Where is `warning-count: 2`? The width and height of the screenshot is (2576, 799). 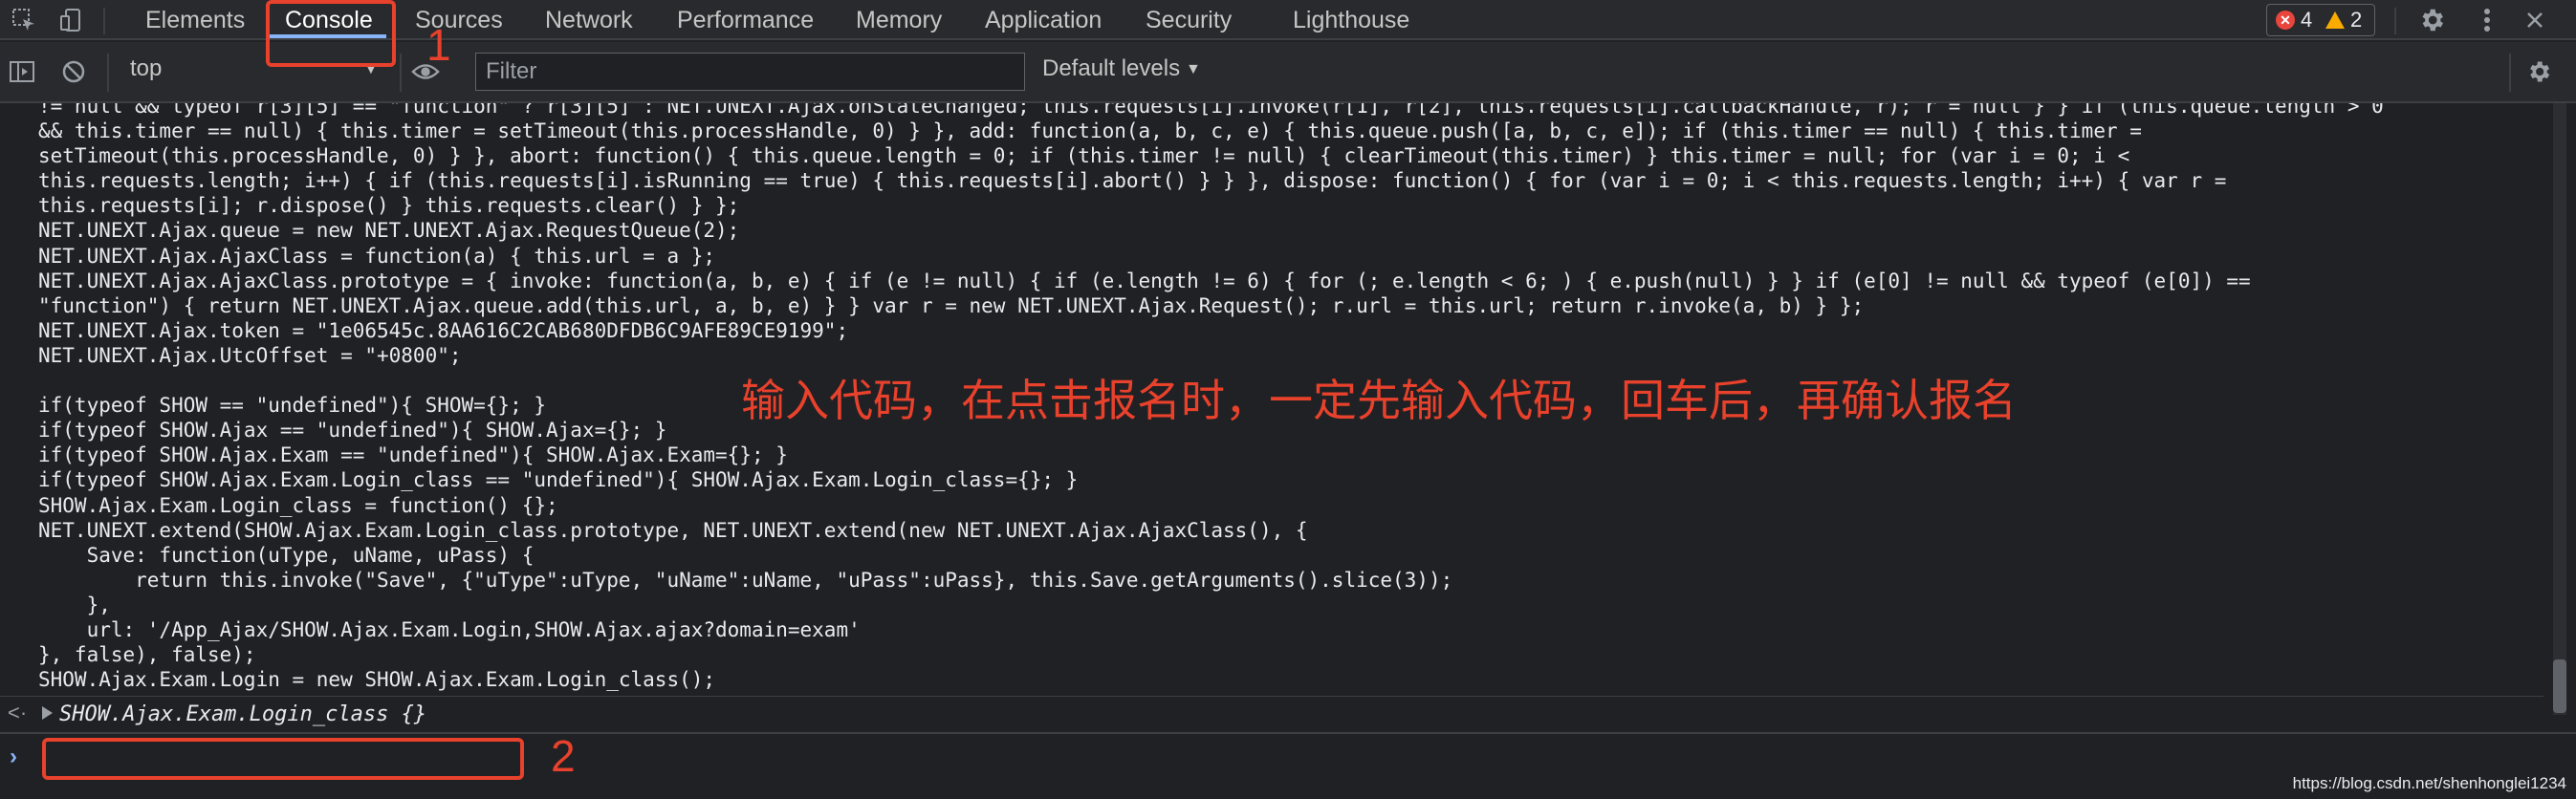
warning-count: 2 is located at coordinates (2343, 20).